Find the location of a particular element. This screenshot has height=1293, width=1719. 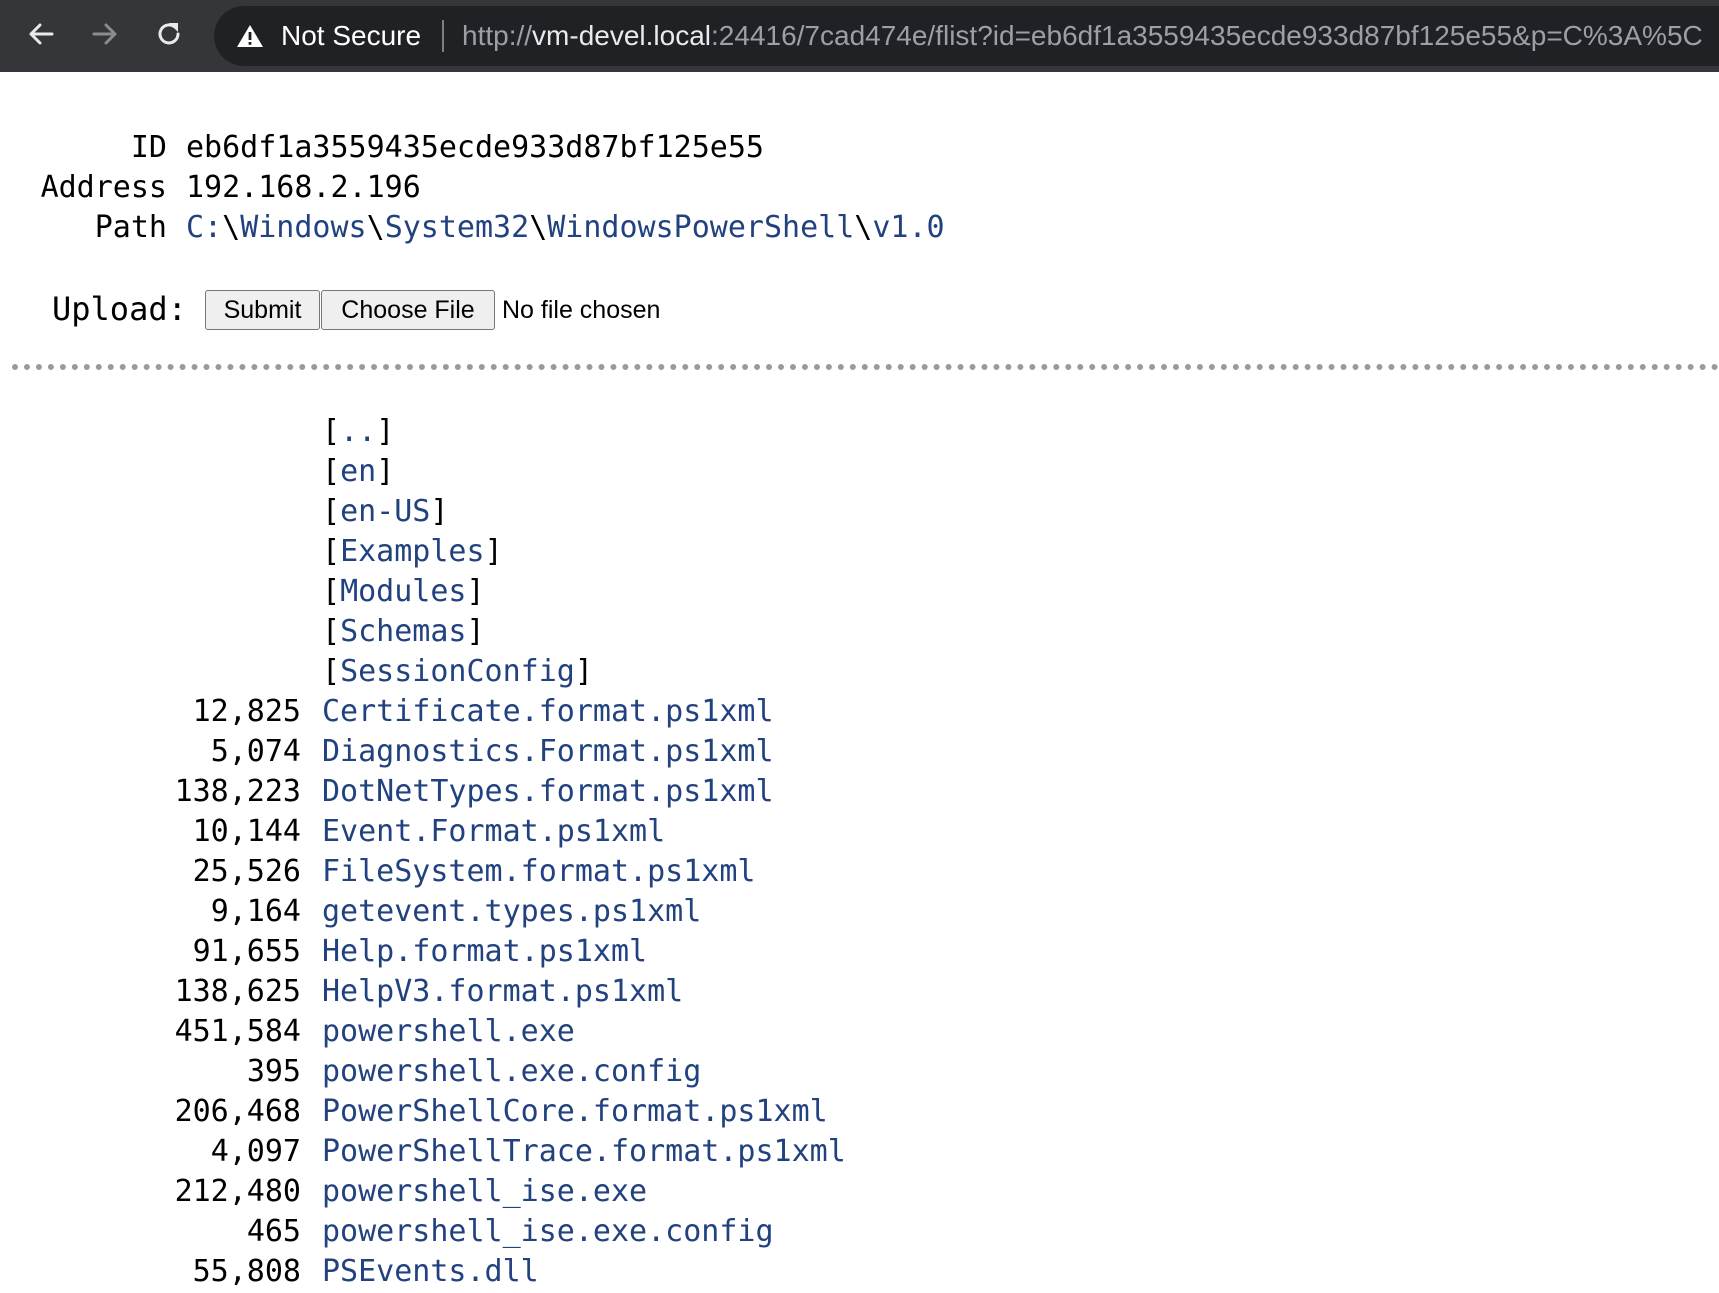

directory-link: Modules is located at coordinates (403, 591).